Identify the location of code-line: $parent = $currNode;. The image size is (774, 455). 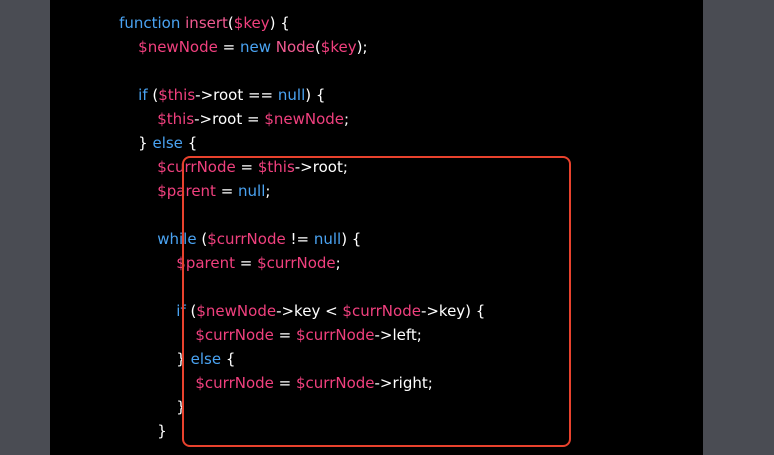
(376, 263).